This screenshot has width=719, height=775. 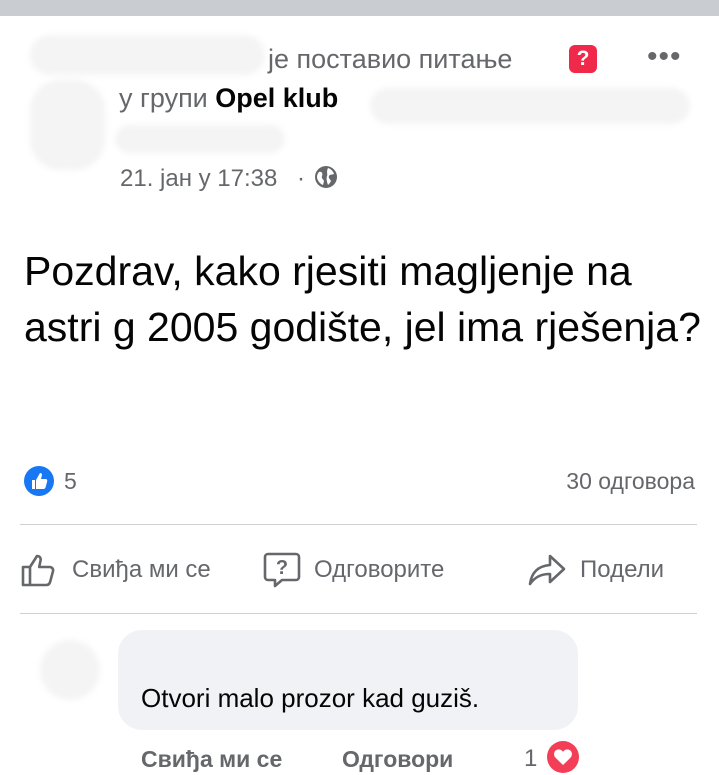 What do you see at coordinates (583, 59) in the screenshot?
I see `question-badge-icon: ?` at bounding box center [583, 59].